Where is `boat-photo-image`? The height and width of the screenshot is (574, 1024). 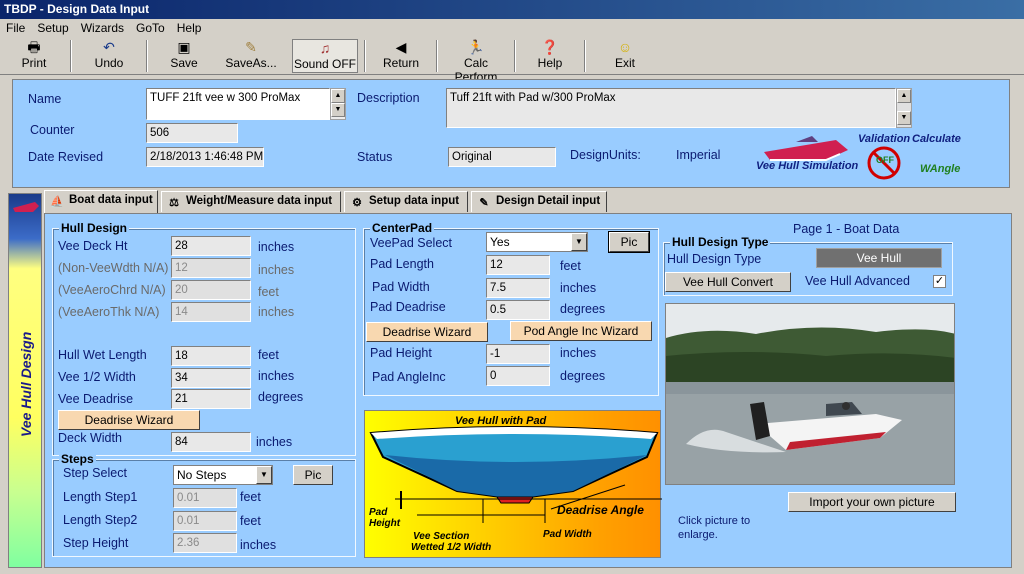
boat-photo-image is located at coordinates (810, 394).